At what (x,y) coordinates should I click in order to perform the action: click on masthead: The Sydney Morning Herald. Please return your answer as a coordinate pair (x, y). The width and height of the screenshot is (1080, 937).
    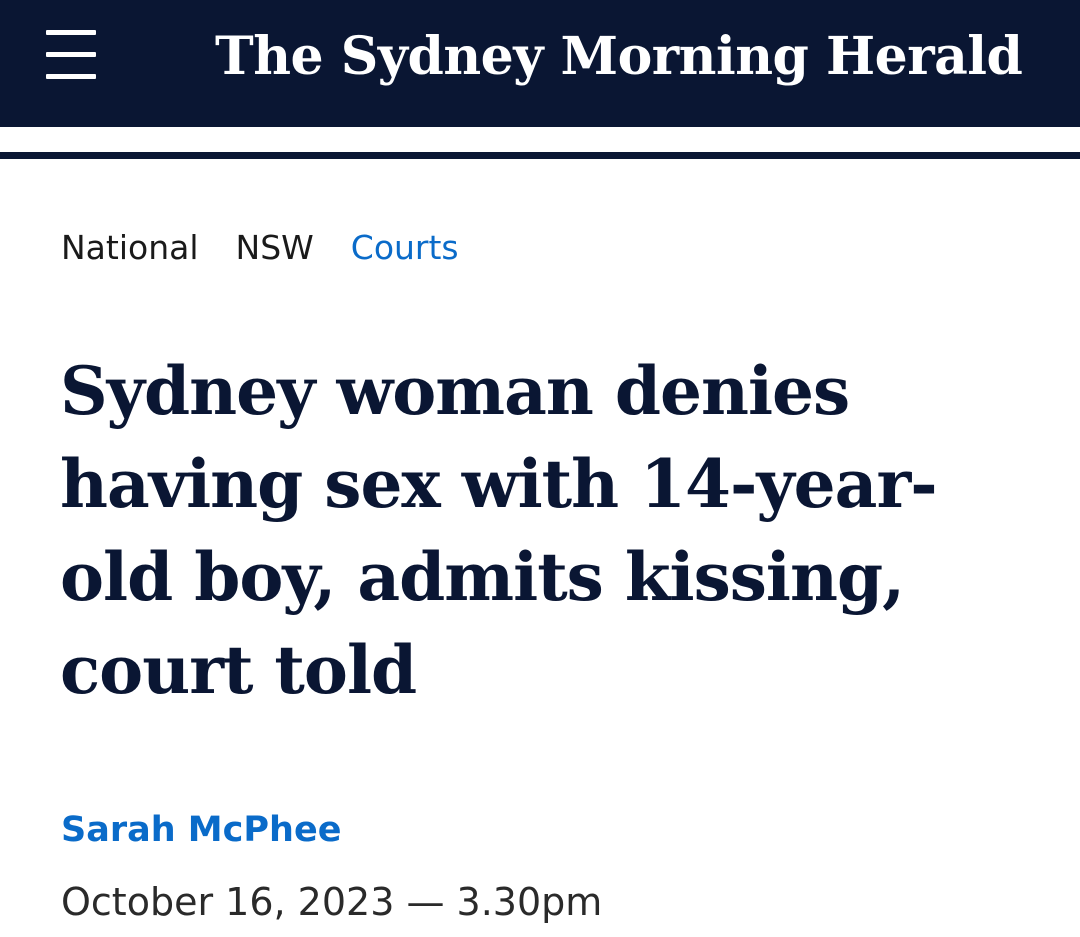
    Looking at the image, I should click on (540, 63).